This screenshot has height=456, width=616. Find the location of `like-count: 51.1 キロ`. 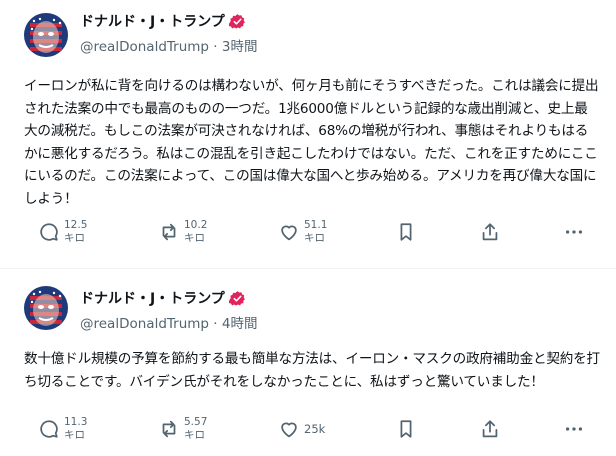

like-count: 51.1 キロ is located at coordinates (316, 231).